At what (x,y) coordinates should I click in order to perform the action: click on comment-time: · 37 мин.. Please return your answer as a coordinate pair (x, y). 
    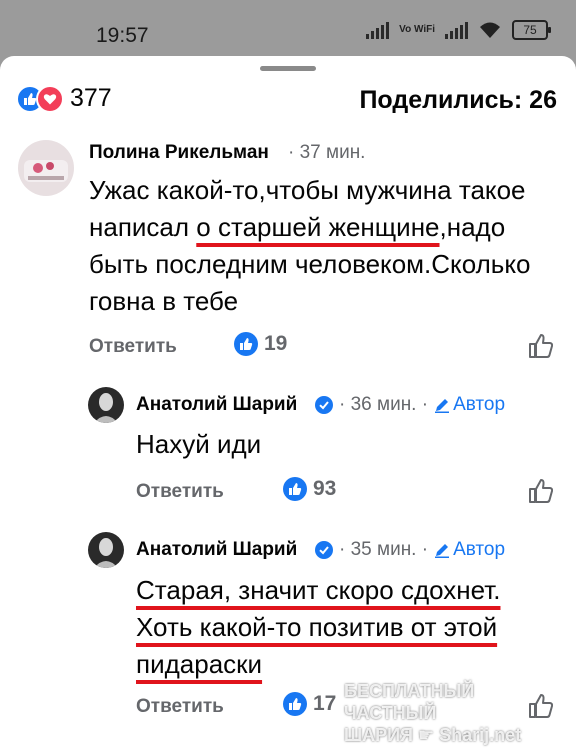
    Looking at the image, I should click on (326, 153).